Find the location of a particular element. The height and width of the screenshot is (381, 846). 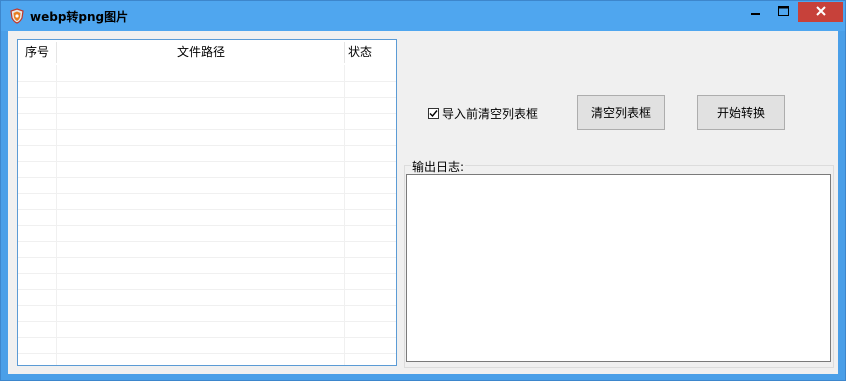

clear-list-button: 清空列表框 is located at coordinates (621, 112).